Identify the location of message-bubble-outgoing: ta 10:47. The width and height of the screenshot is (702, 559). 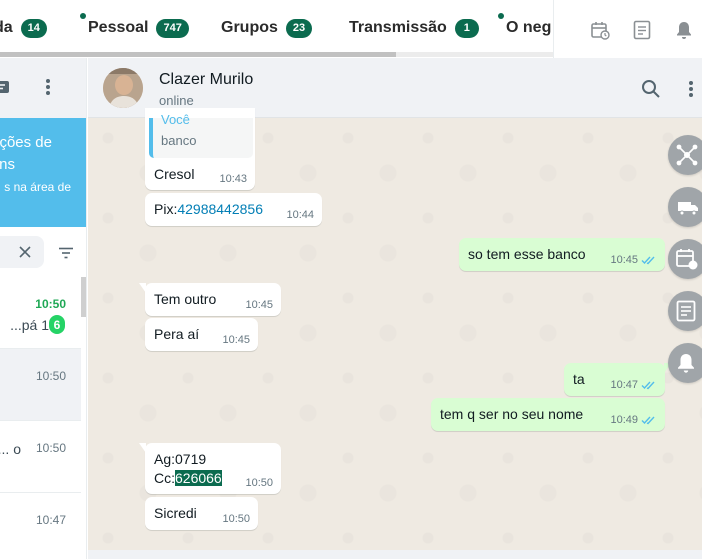
(617, 379).